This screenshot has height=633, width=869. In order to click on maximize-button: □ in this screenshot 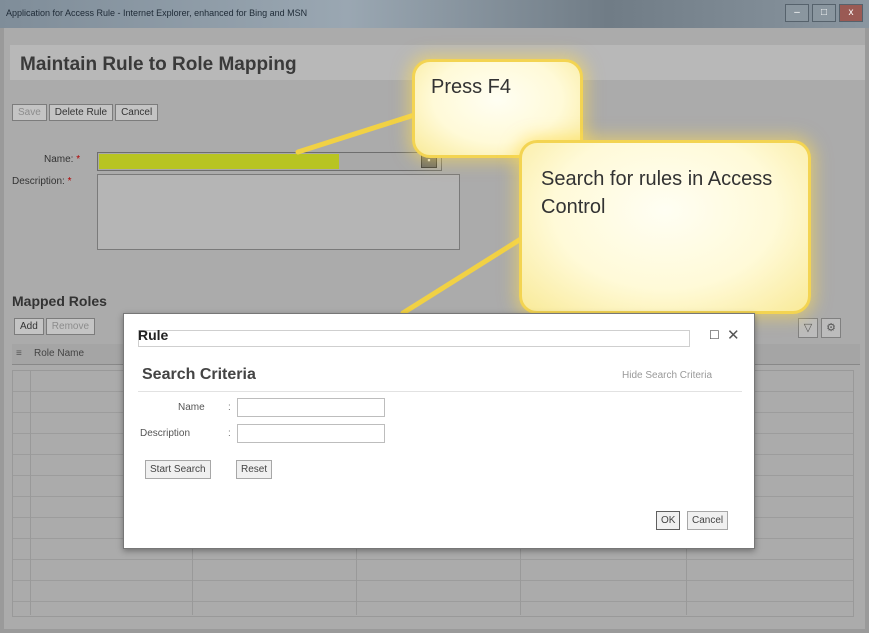, I will do `click(824, 13)`.